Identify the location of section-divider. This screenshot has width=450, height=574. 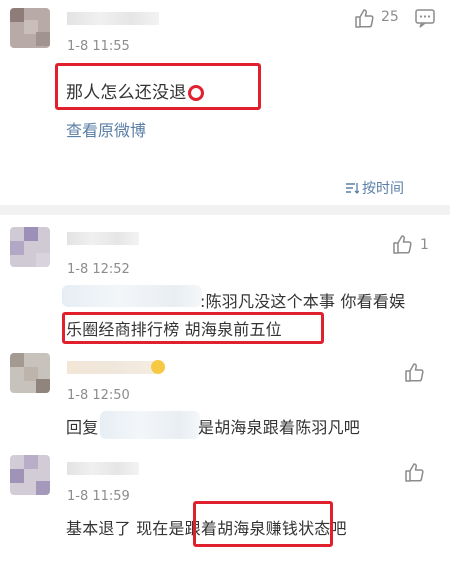
(225, 210).